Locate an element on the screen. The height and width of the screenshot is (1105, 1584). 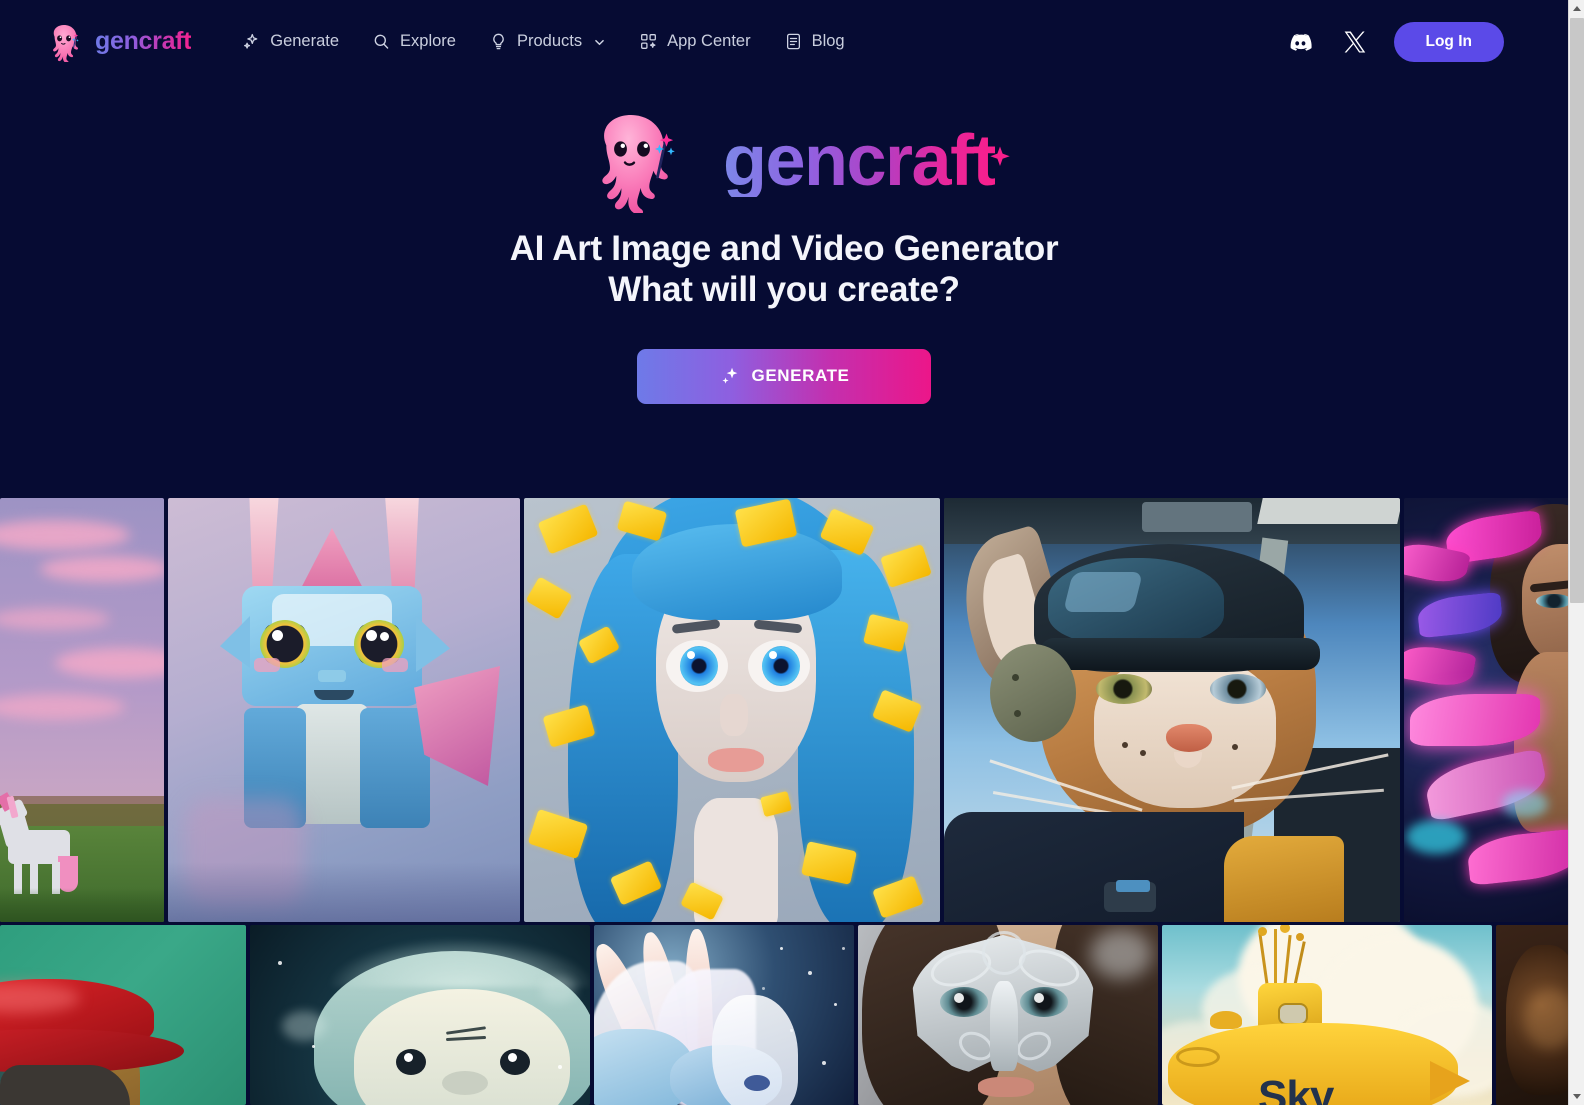
nav-item-blog: Blog is located at coordinates (814, 41).